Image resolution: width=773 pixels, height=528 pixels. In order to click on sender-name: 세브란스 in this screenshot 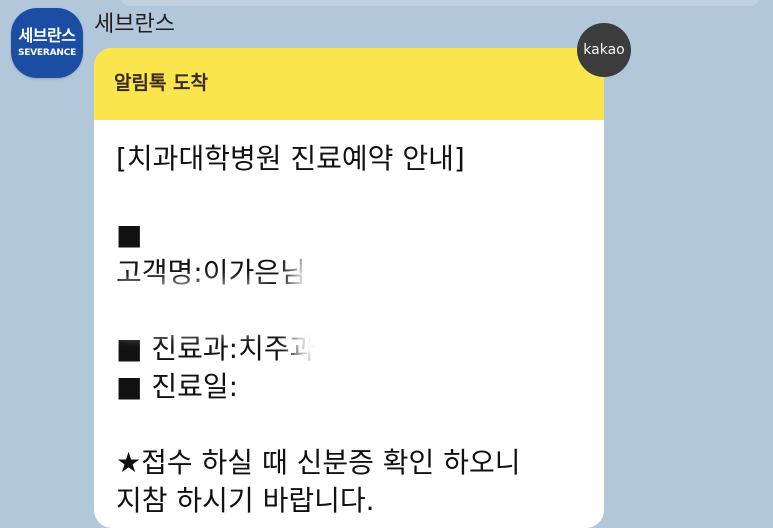, I will do `click(134, 24)`.